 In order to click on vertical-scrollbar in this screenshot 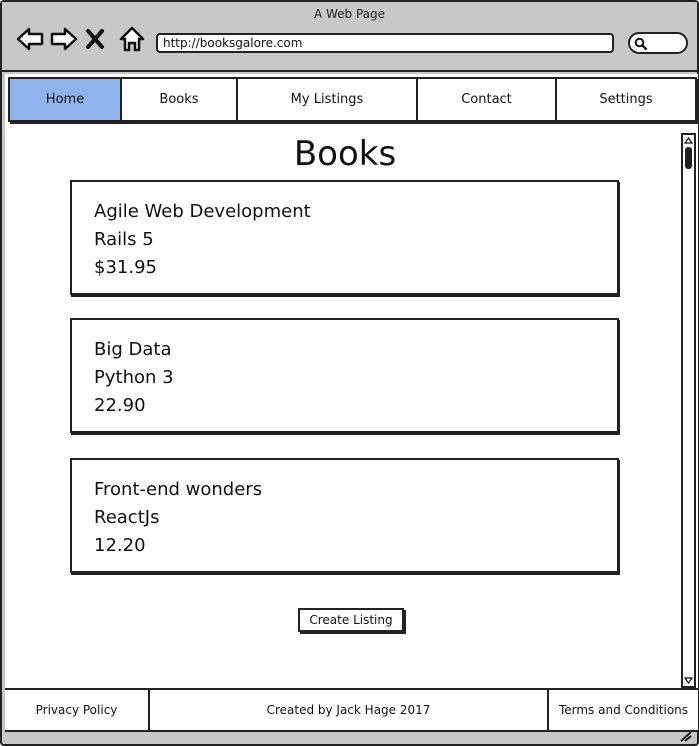, I will do `click(688, 410)`.